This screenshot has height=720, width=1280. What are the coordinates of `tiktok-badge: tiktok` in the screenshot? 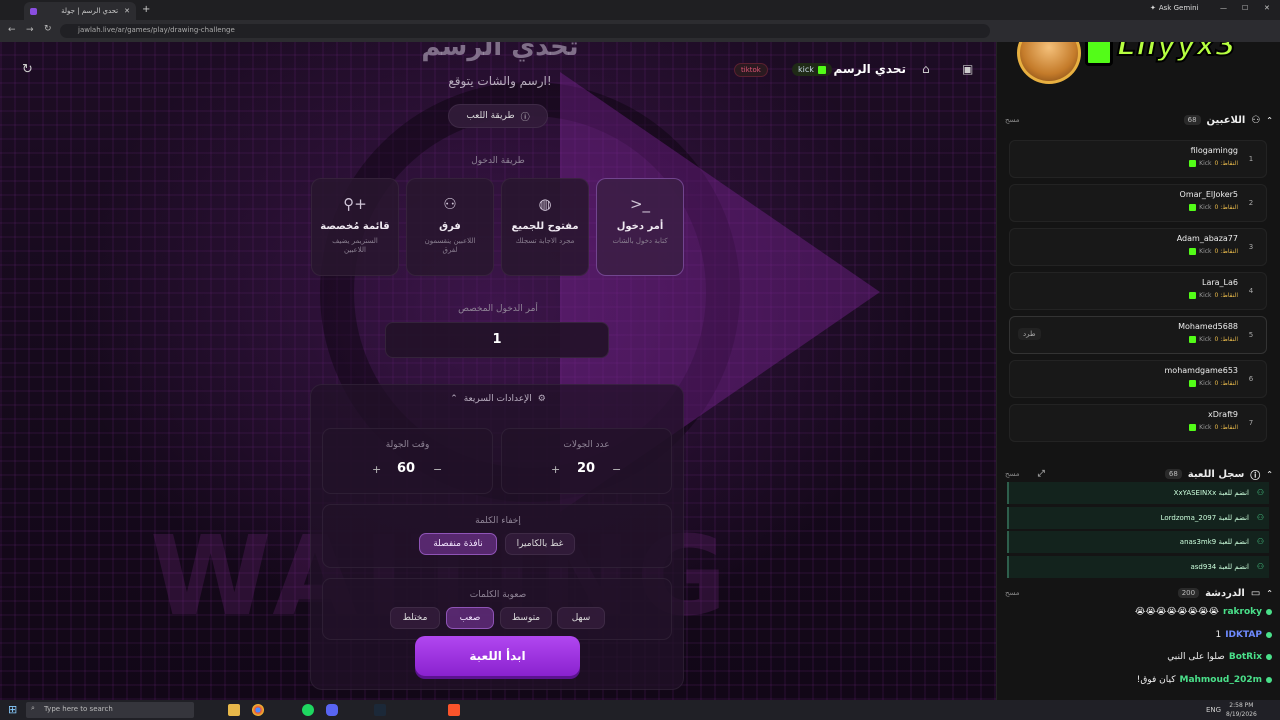 It's located at (751, 70).